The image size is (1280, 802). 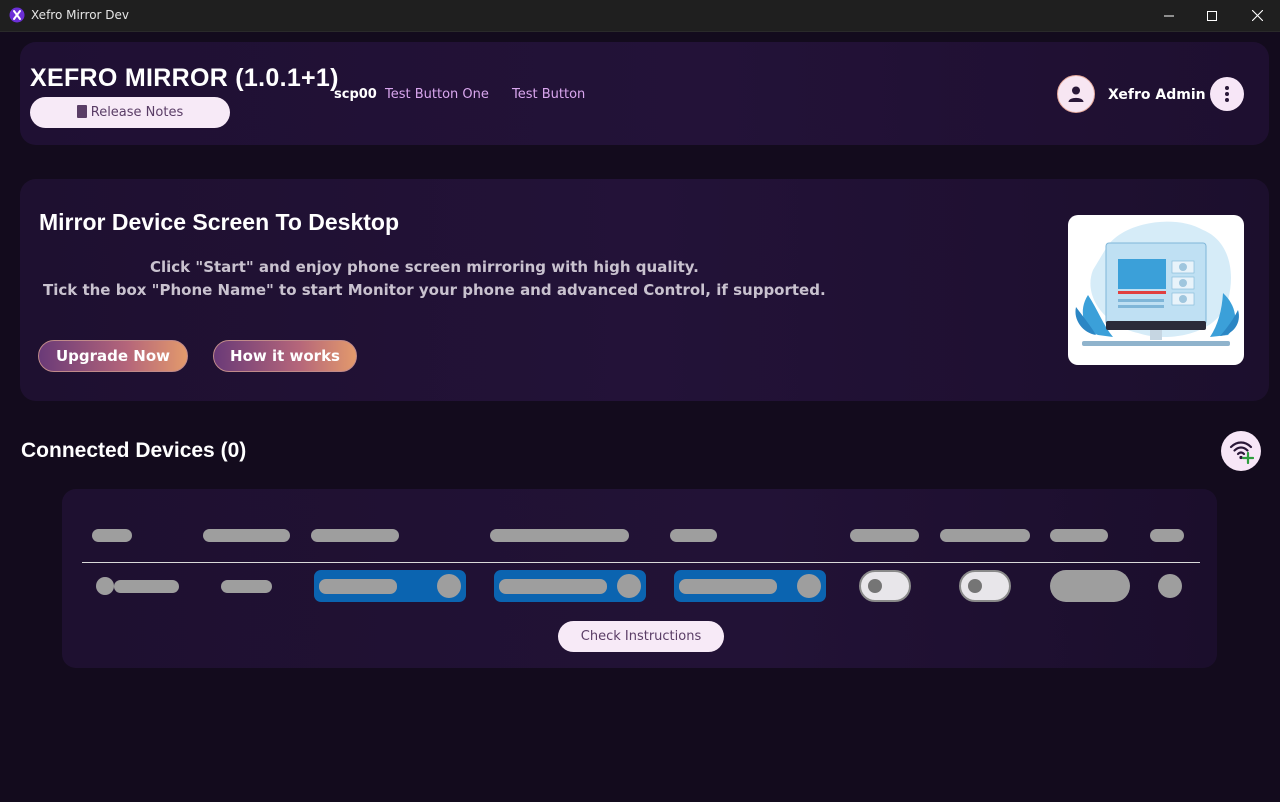 I want to click on desktop-illustration, so click(x=1156, y=290).